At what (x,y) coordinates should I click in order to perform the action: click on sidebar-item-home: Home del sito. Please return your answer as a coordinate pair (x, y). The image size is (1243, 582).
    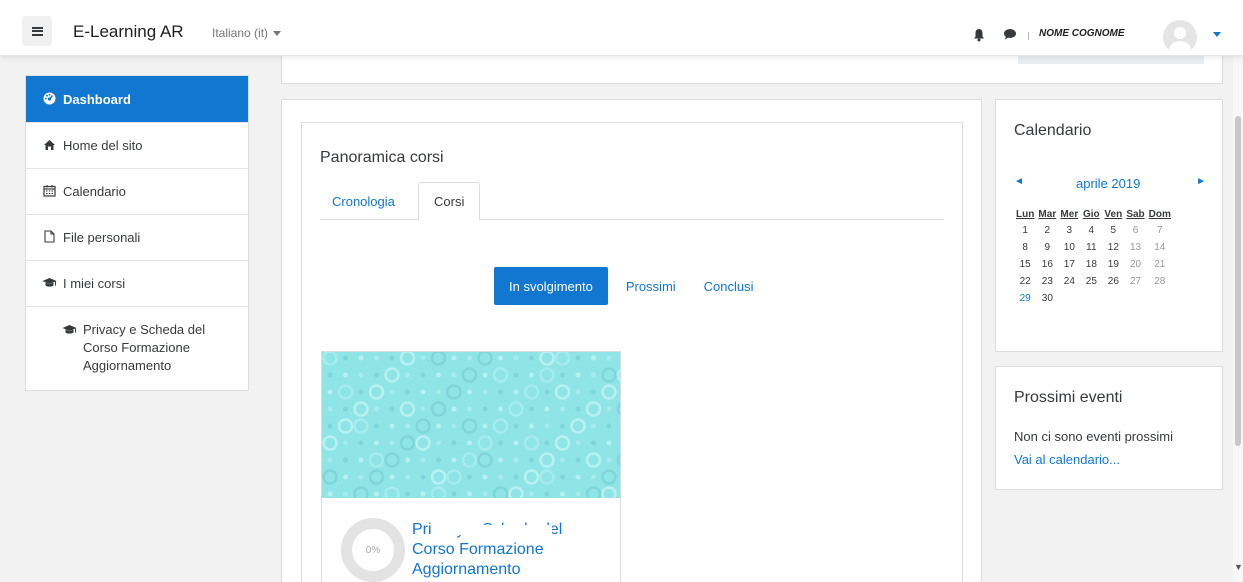
    Looking at the image, I should click on (137, 145).